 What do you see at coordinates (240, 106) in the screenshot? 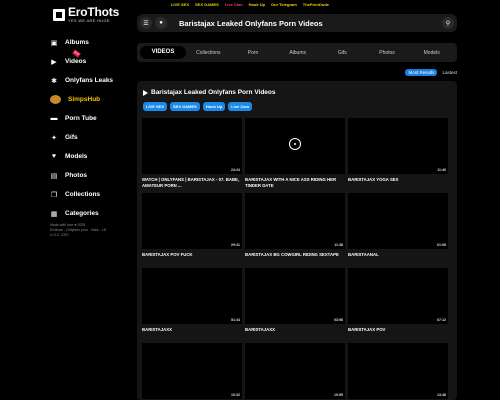
I see `tag-chip: Live Cam` at bounding box center [240, 106].